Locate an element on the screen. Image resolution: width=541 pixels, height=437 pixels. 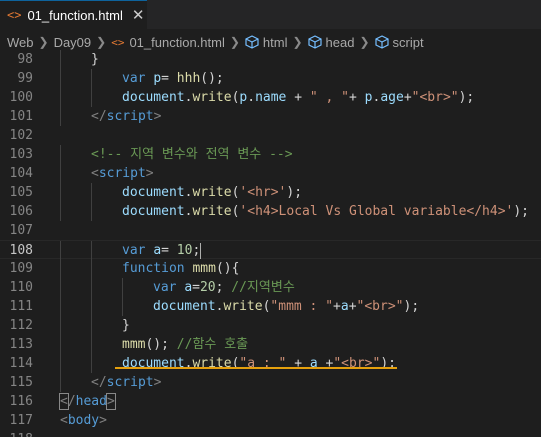
code-token: . is located at coordinates (251, 97).